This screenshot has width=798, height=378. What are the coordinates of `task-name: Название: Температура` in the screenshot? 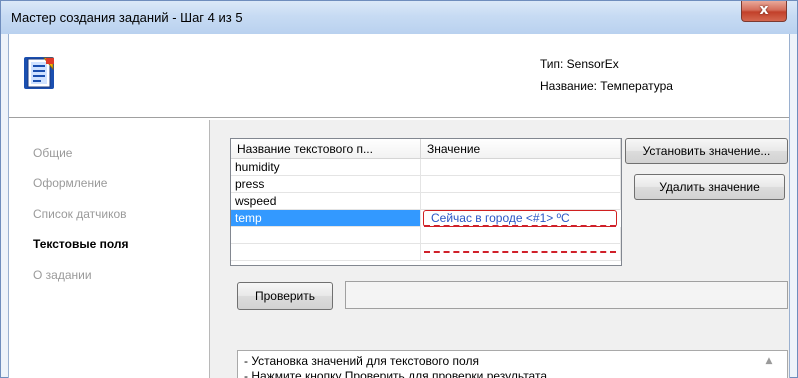 It's located at (606, 86).